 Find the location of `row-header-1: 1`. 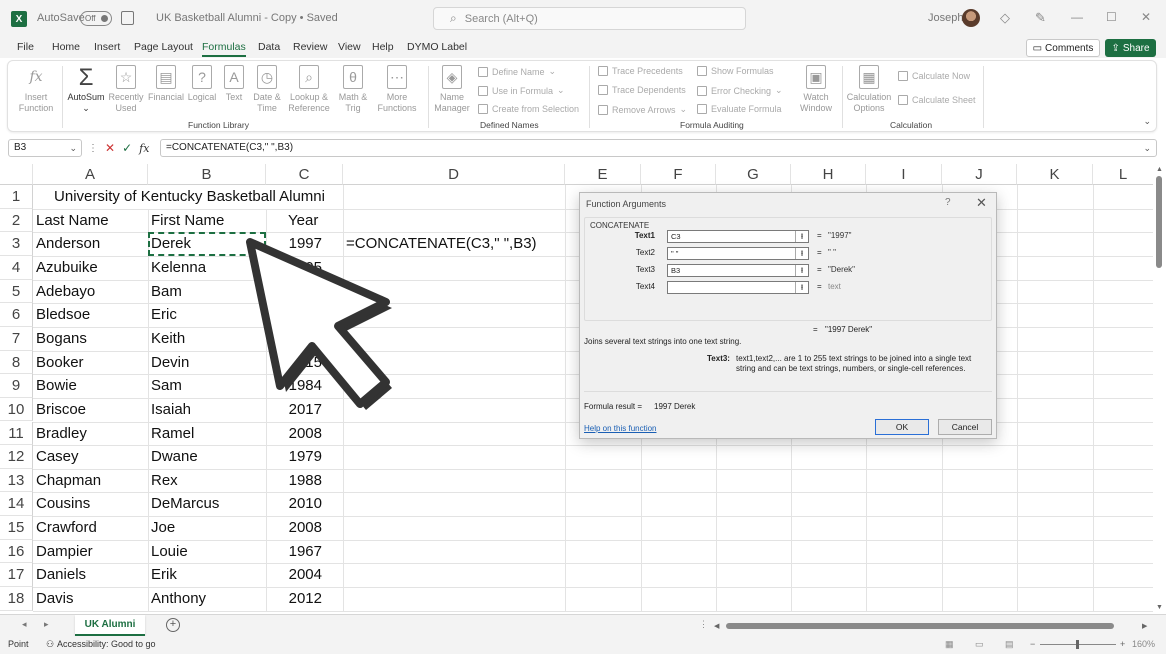

row-header-1: 1 is located at coordinates (16, 197).